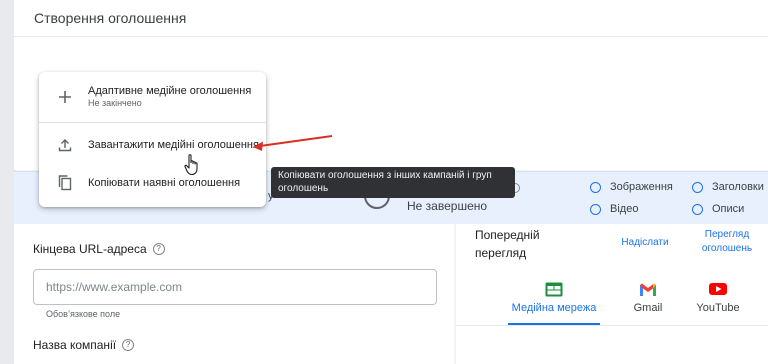 This screenshot has width=768, height=364. What do you see at coordinates (170, 91) in the screenshot?
I see `menu-item-label: Адаптивне медійне оголошення` at bounding box center [170, 91].